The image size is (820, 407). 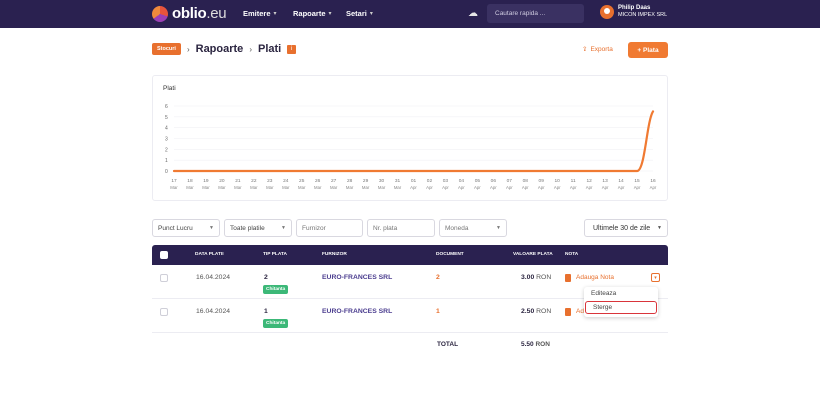 I want to click on x-tick-label: 25, so click(x=302, y=181).